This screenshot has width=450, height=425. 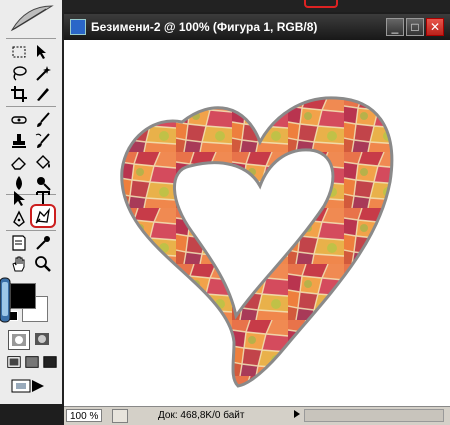 What do you see at coordinates (225, 6) in the screenshot?
I see `top-strip` at bounding box center [225, 6].